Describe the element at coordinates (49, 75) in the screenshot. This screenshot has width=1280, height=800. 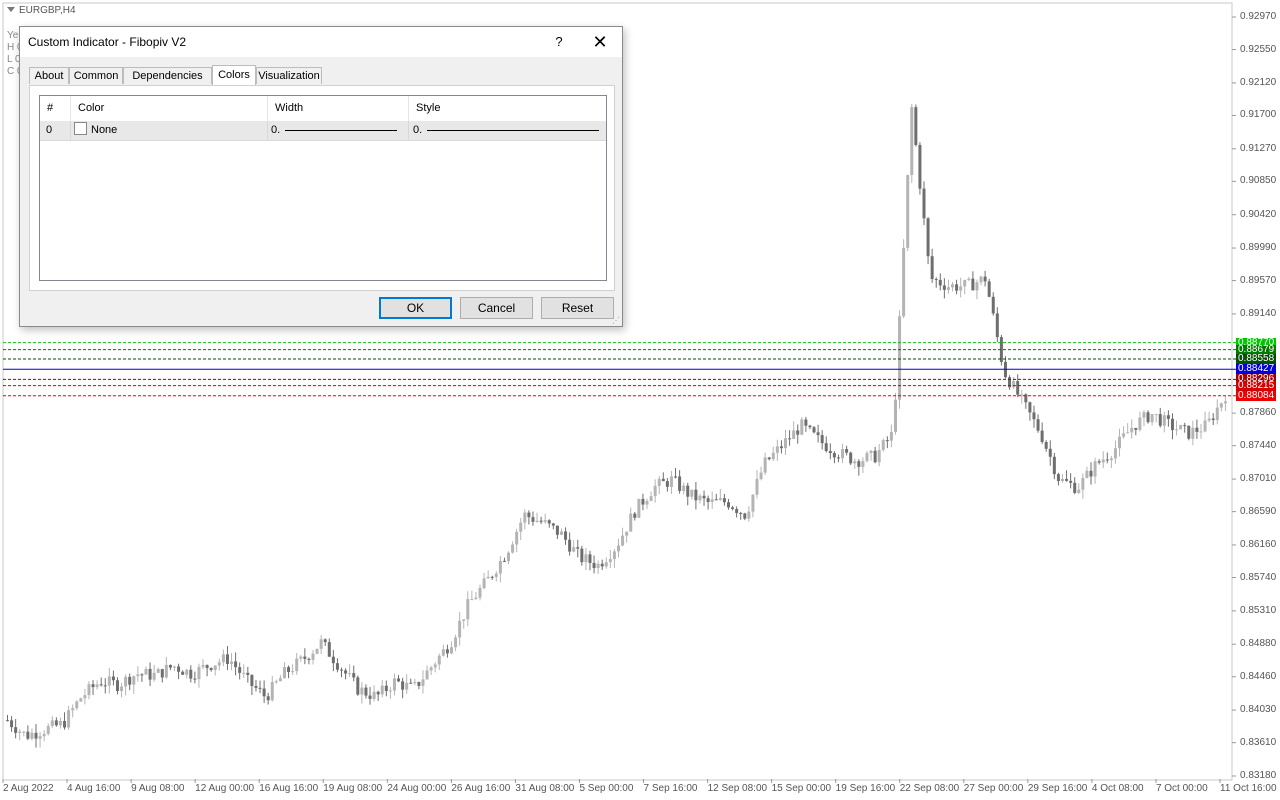
I see `tab-about: About` at that location.